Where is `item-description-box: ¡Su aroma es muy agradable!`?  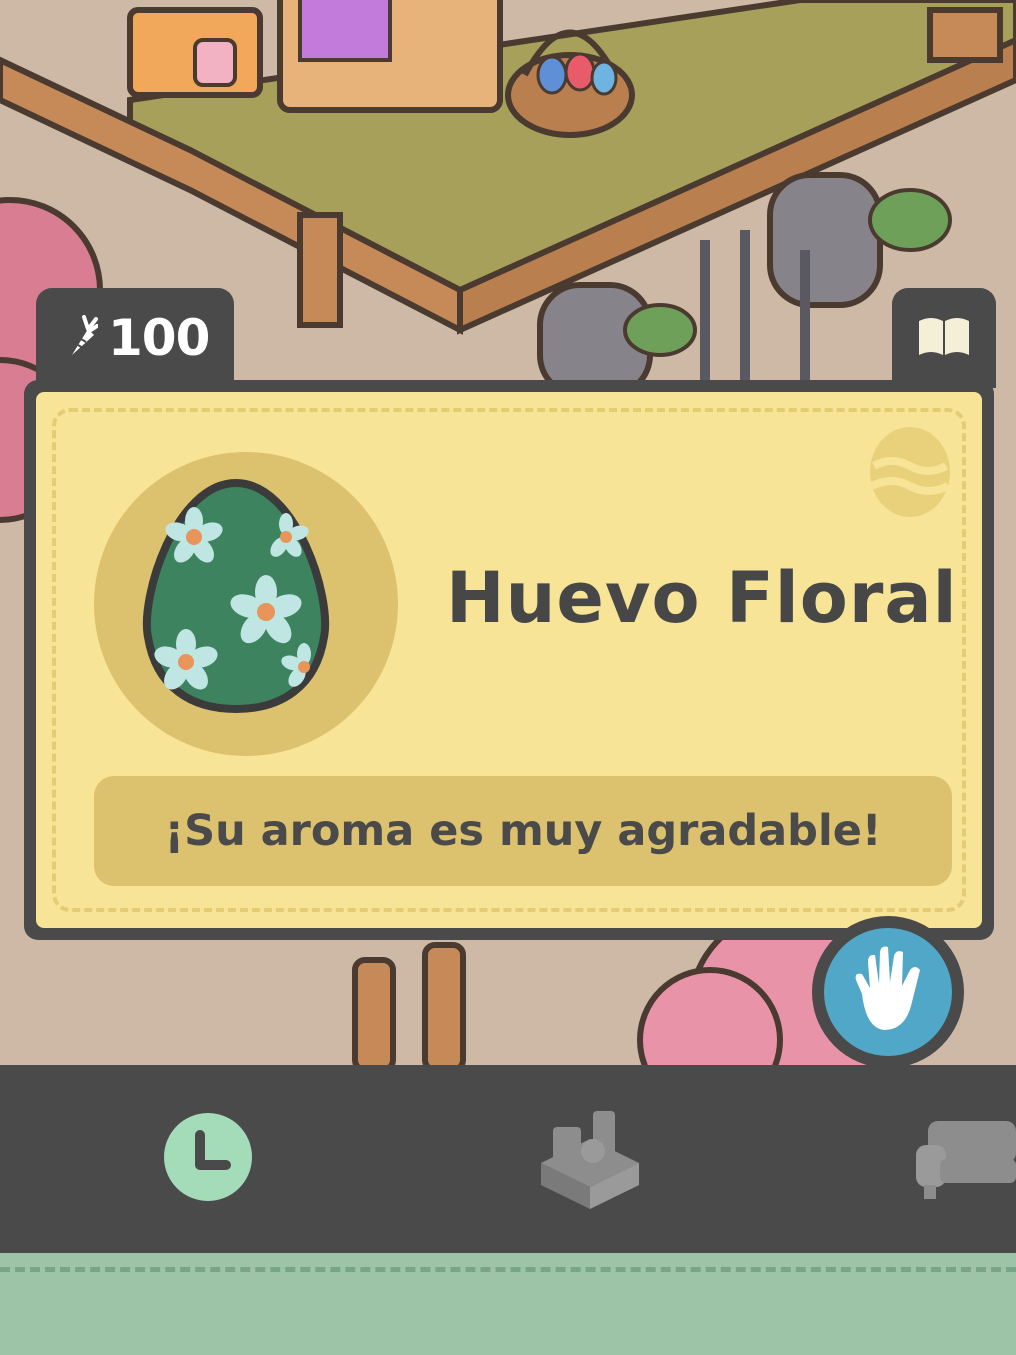 item-description-box: ¡Su aroma es muy agradable! is located at coordinates (523, 831).